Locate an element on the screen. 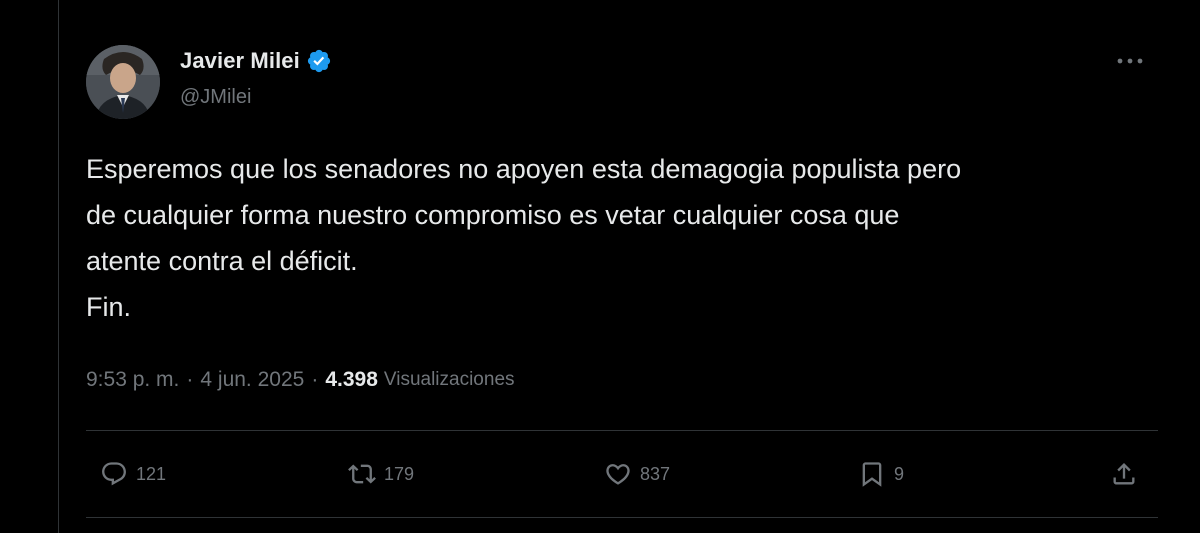  like-button: 837 is located at coordinates (637, 474).